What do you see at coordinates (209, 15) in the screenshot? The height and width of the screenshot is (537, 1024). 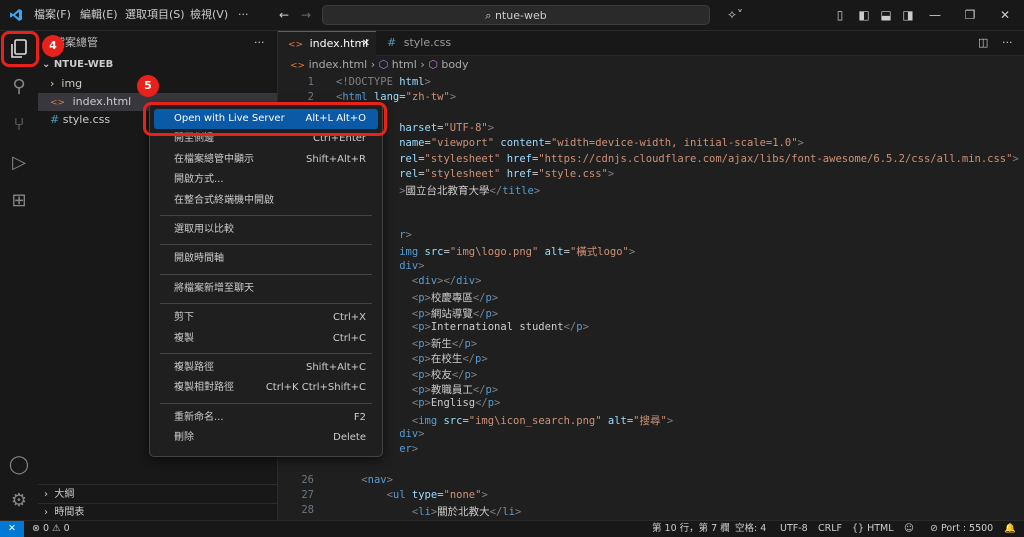 I see `menu-view: 檢視(V)` at bounding box center [209, 15].